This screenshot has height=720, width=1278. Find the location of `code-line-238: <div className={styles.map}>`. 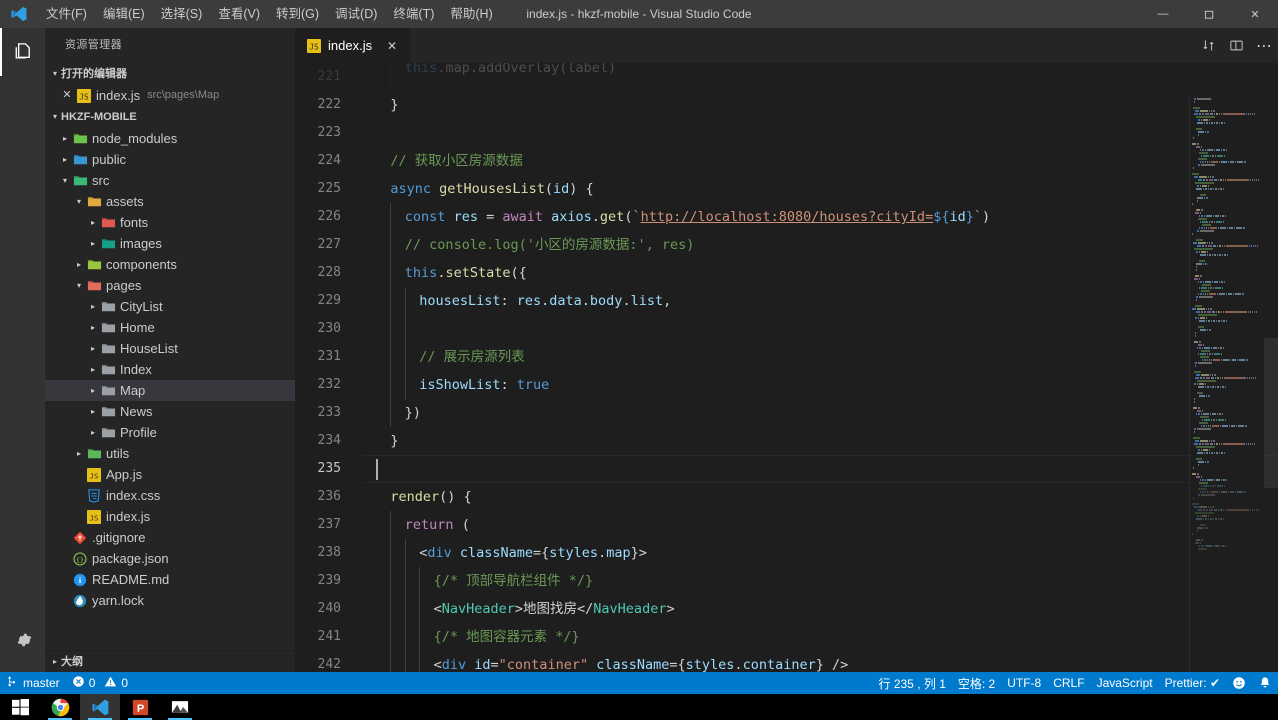

code-line-238: <div className={styles.map}> is located at coordinates (820, 553).